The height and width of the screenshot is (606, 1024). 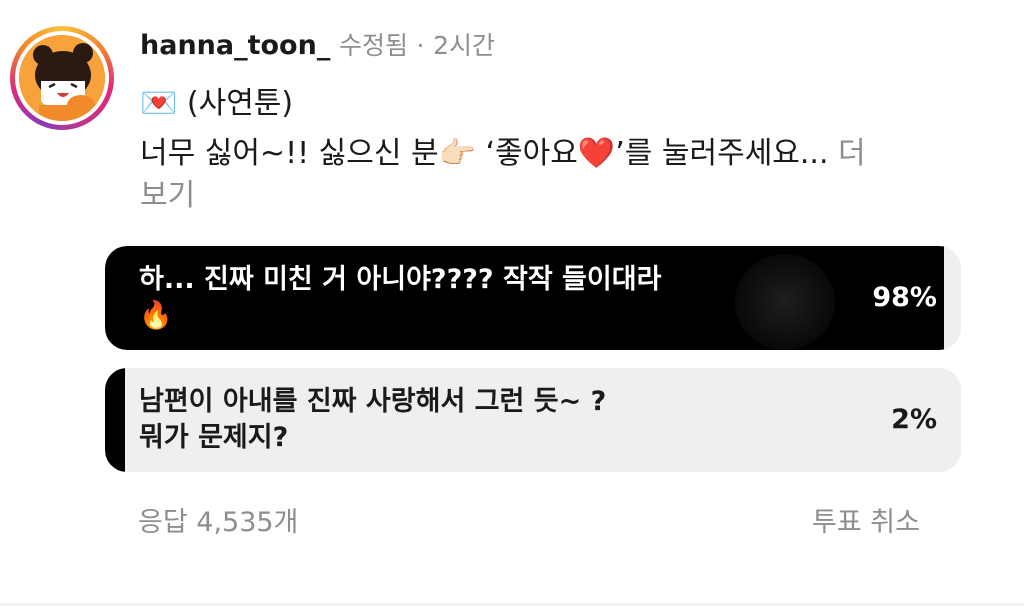 What do you see at coordinates (159, 103) in the screenshot?
I see `love-letter-icon: 💌` at bounding box center [159, 103].